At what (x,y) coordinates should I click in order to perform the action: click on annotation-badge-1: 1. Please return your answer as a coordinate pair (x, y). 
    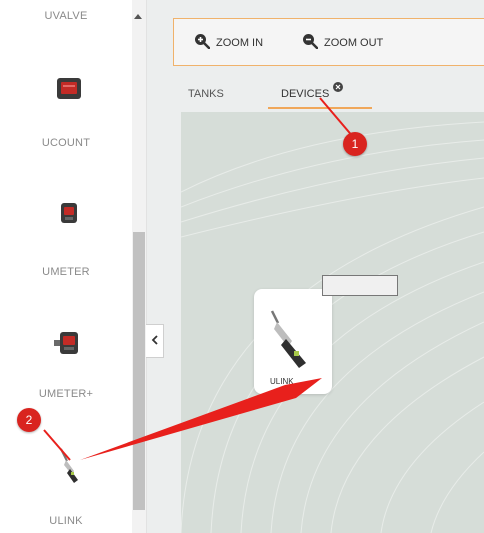
    Looking at the image, I should click on (355, 144).